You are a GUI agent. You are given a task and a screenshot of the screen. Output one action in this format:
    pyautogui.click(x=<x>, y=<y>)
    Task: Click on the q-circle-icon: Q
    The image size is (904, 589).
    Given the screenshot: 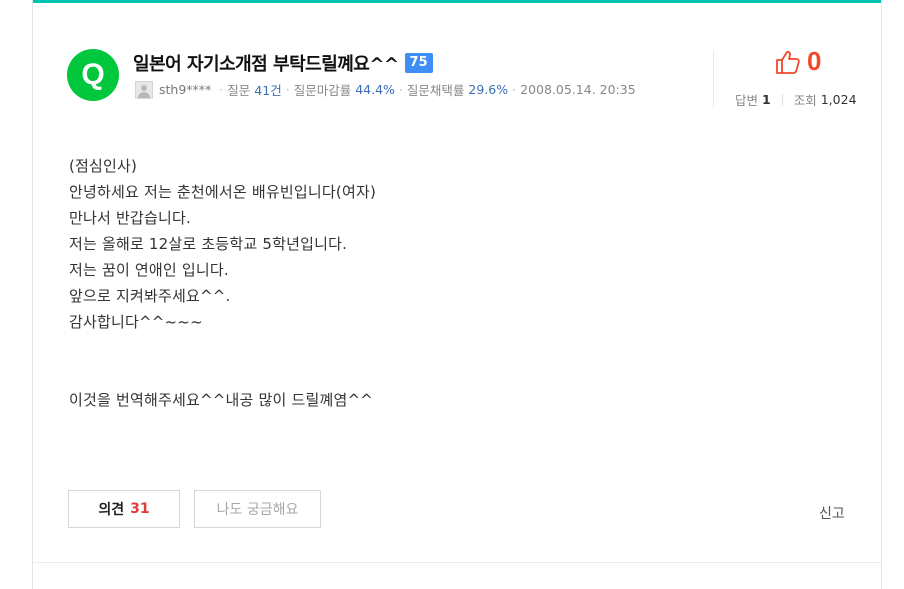 What is the action you would take?
    pyautogui.click(x=93, y=75)
    